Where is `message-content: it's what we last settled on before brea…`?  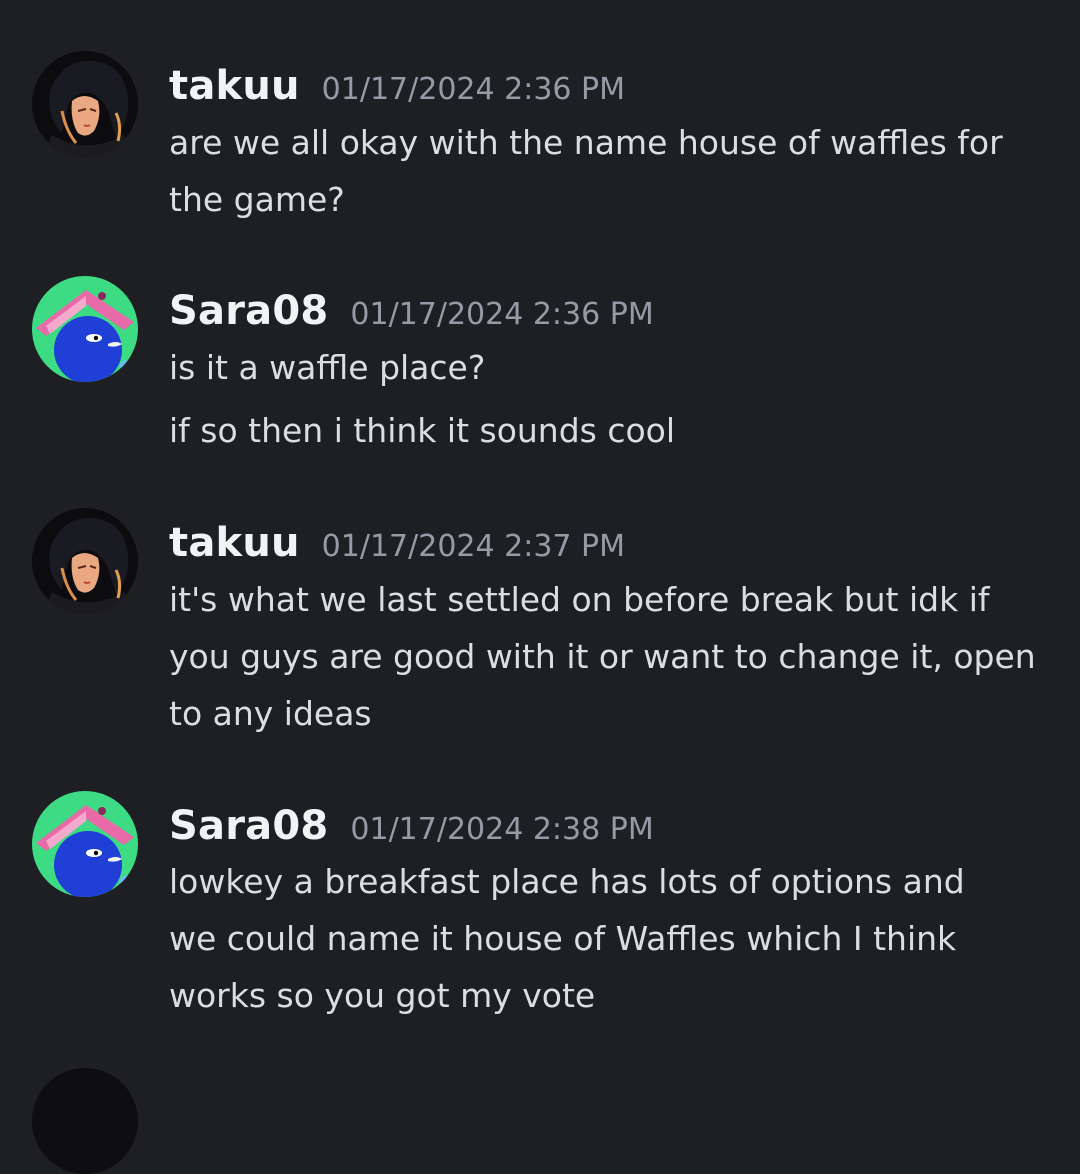
message-content: it's what we last settled on before brea… is located at coordinates (614, 656).